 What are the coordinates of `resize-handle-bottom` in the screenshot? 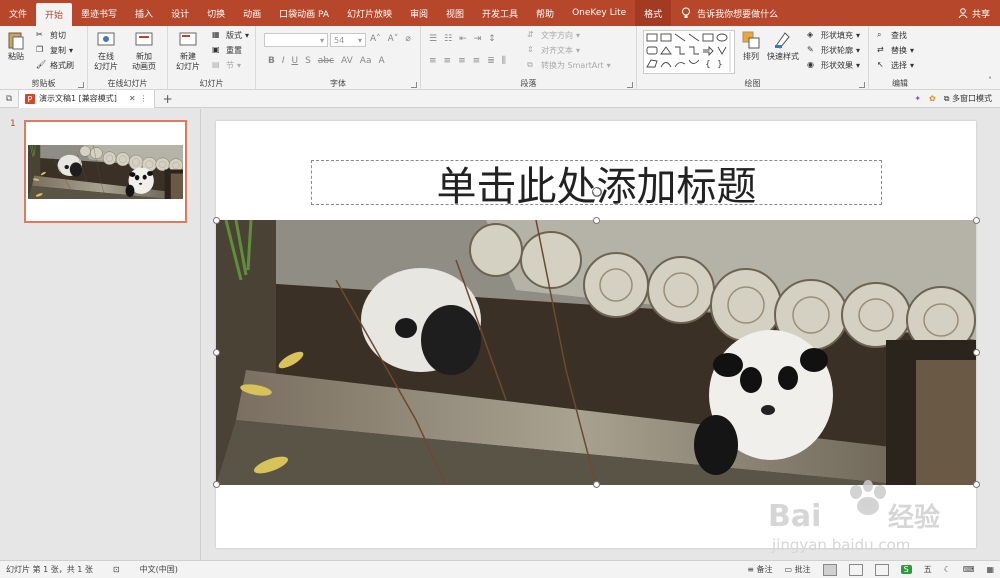 It's located at (596, 484).